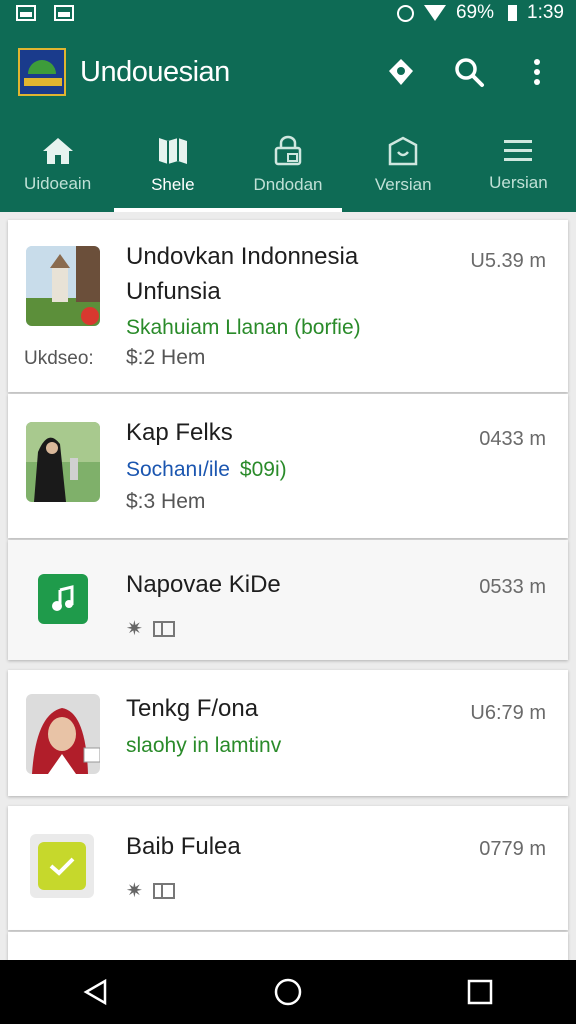 The image size is (576, 1024). I want to click on tab-label: Shele, so click(173, 184).